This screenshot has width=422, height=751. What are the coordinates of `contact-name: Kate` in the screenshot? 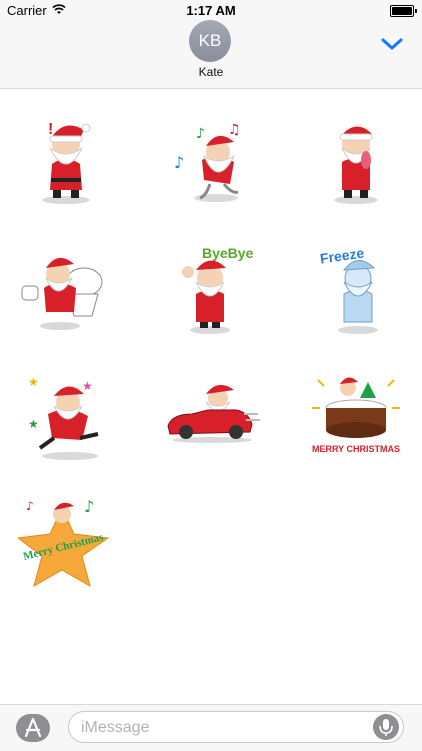 It's located at (211, 72).